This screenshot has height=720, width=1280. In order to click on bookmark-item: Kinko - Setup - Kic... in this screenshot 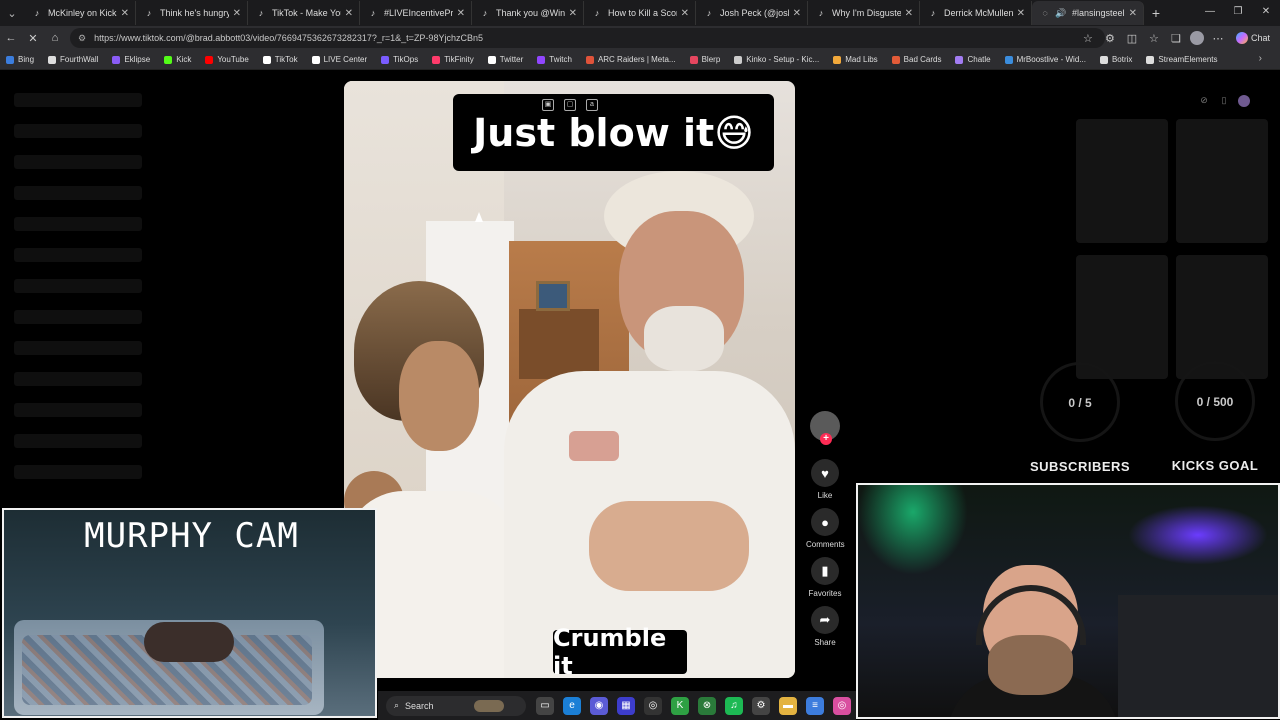, I will do `click(776, 59)`.